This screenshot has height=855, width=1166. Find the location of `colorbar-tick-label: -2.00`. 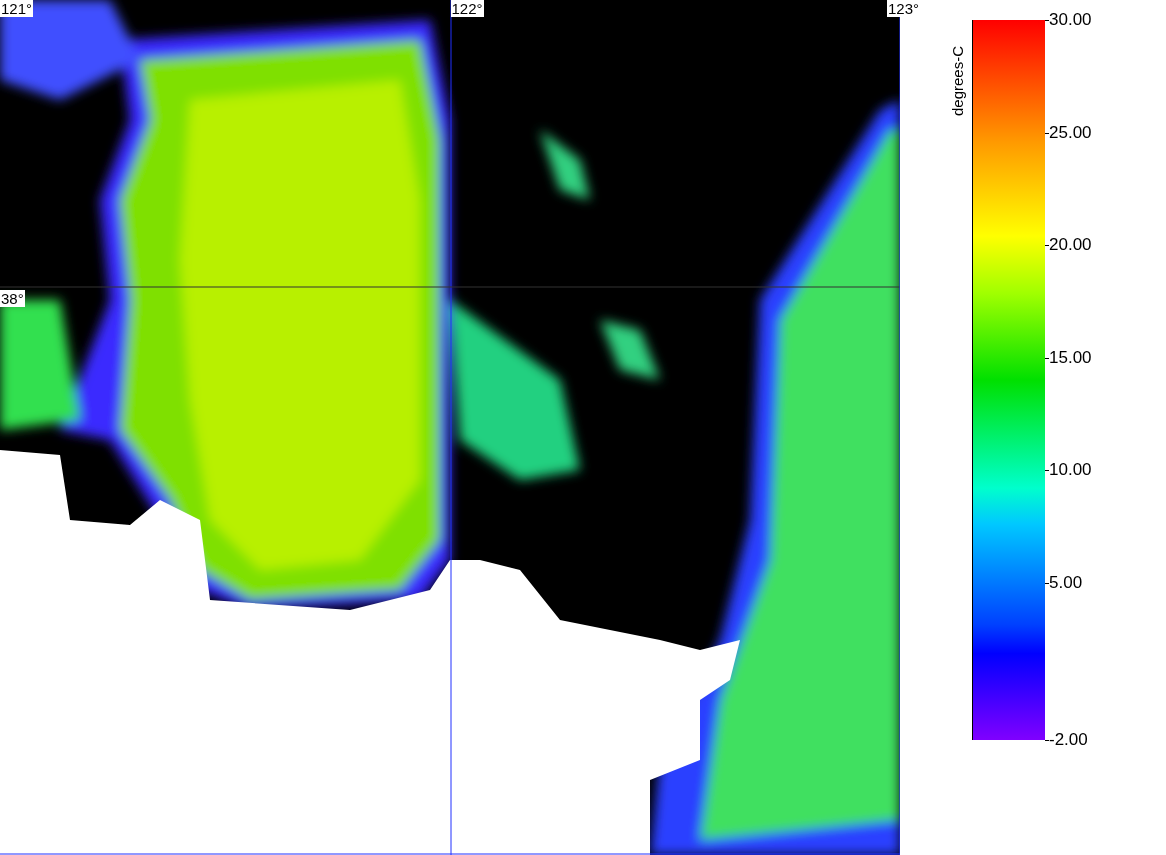

colorbar-tick-label: -2.00 is located at coordinates (1066, 740).